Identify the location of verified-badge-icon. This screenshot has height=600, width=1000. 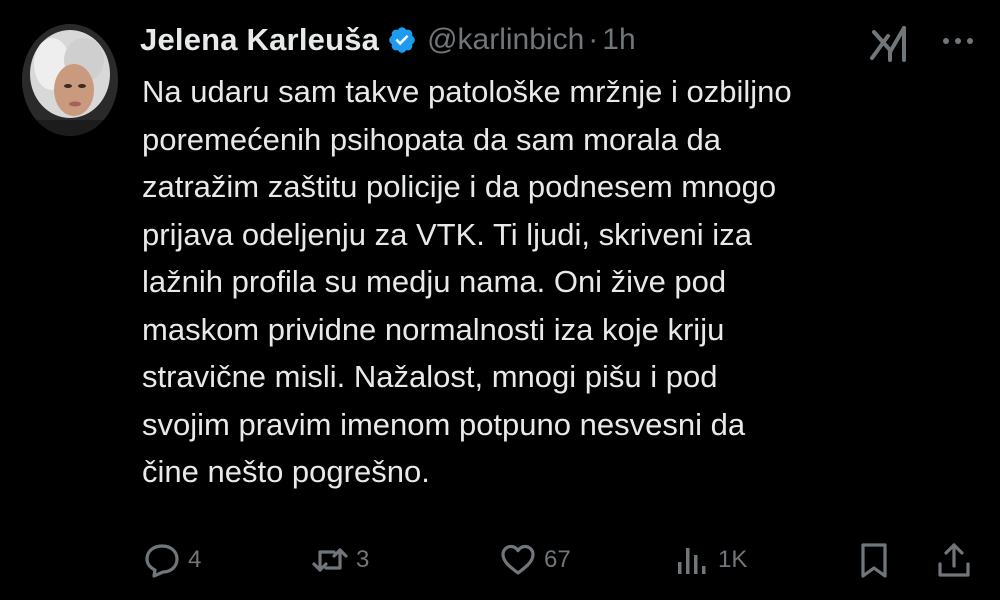
(402, 40).